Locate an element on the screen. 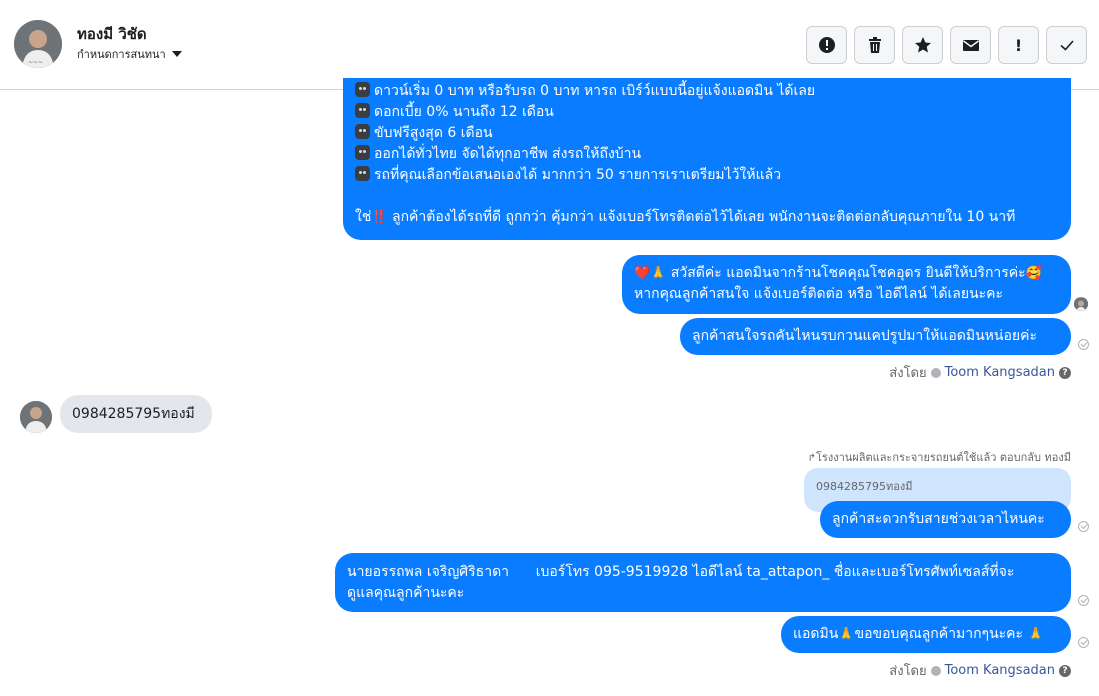 The image size is (1099, 696). star-button is located at coordinates (922, 45).